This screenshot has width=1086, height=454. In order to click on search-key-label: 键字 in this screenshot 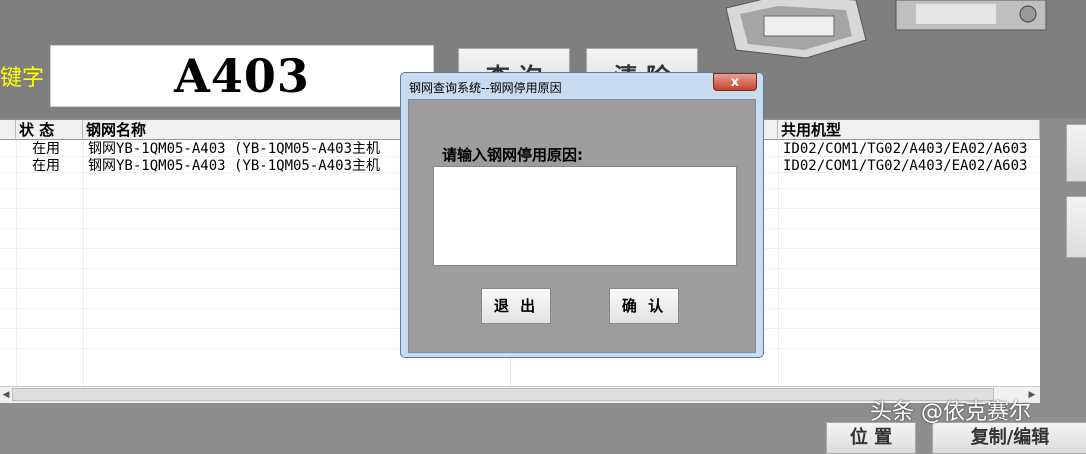, I will do `click(22, 78)`.